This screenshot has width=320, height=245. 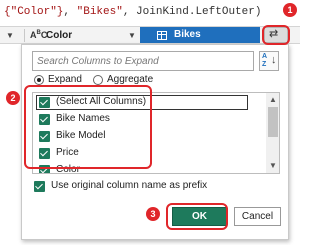 What do you see at coordinates (273, 99) in the screenshot?
I see `scroll-up-icon: ▲` at bounding box center [273, 99].